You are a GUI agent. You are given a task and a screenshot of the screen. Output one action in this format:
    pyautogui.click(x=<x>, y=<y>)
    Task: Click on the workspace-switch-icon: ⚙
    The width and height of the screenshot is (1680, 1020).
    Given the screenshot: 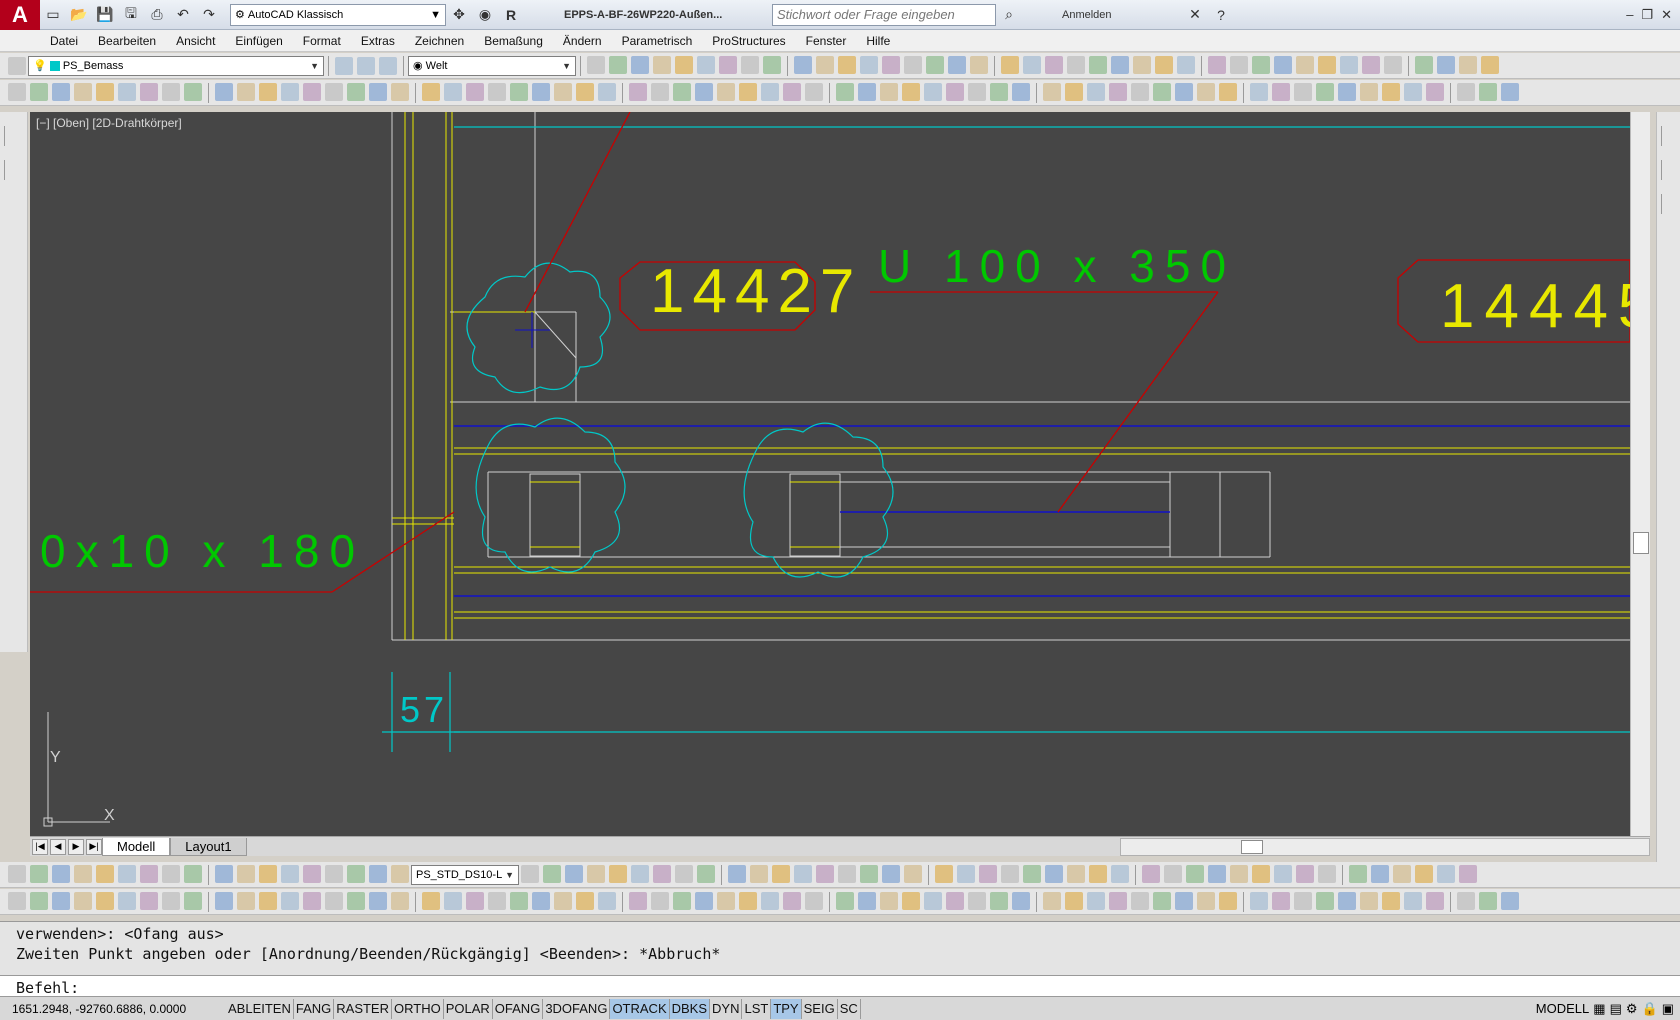 What is the action you would take?
    pyautogui.click(x=1632, y=1009)
    